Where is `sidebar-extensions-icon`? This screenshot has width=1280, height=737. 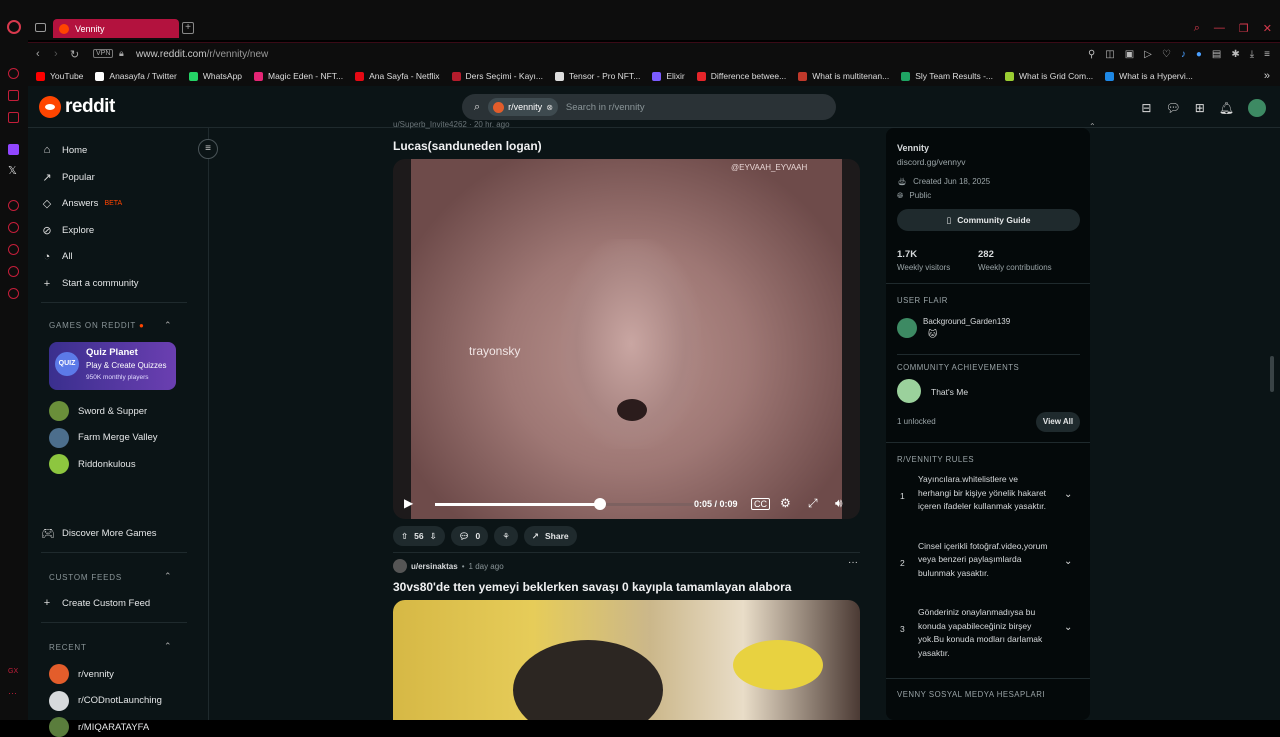 sidebar-extensions-icon is located at coordinates (13, 271).